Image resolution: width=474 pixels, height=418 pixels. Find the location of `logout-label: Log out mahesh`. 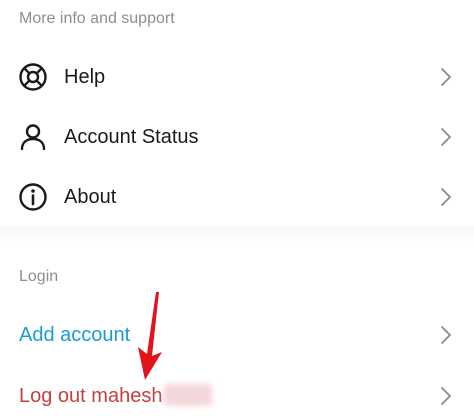

logout-label: Log out mahesh is located at coordinates (116, 396).